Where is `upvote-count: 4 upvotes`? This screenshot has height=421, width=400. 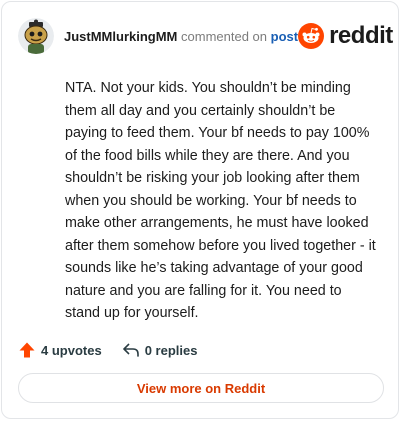 upvote-count: 4 upvotes is located at coordinates (71, 350).